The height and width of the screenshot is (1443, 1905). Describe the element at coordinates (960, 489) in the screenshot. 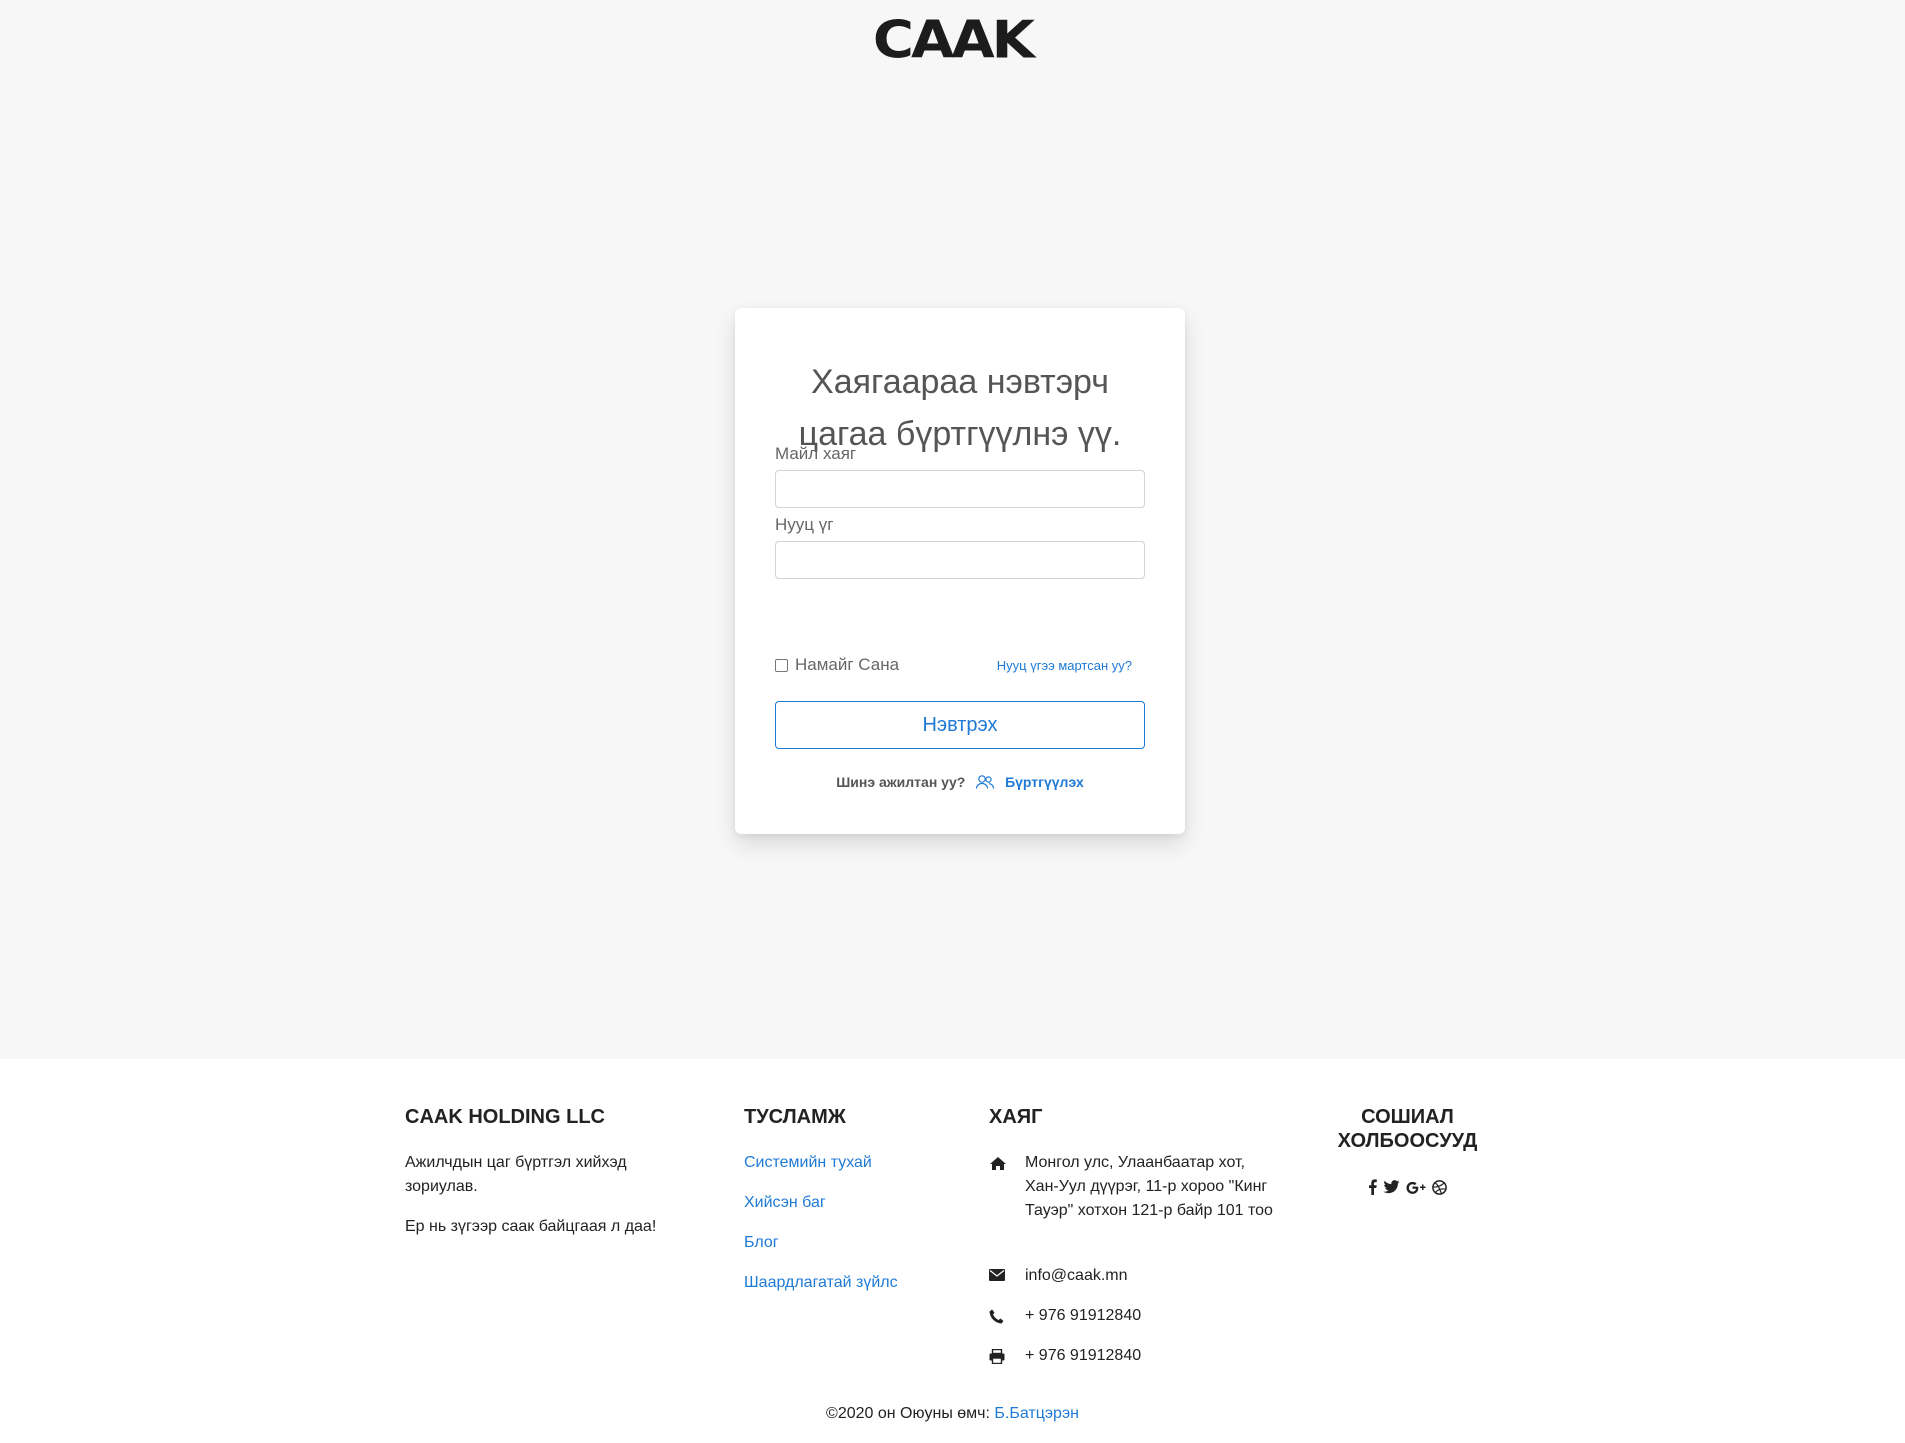

I see `email-field` at that location.